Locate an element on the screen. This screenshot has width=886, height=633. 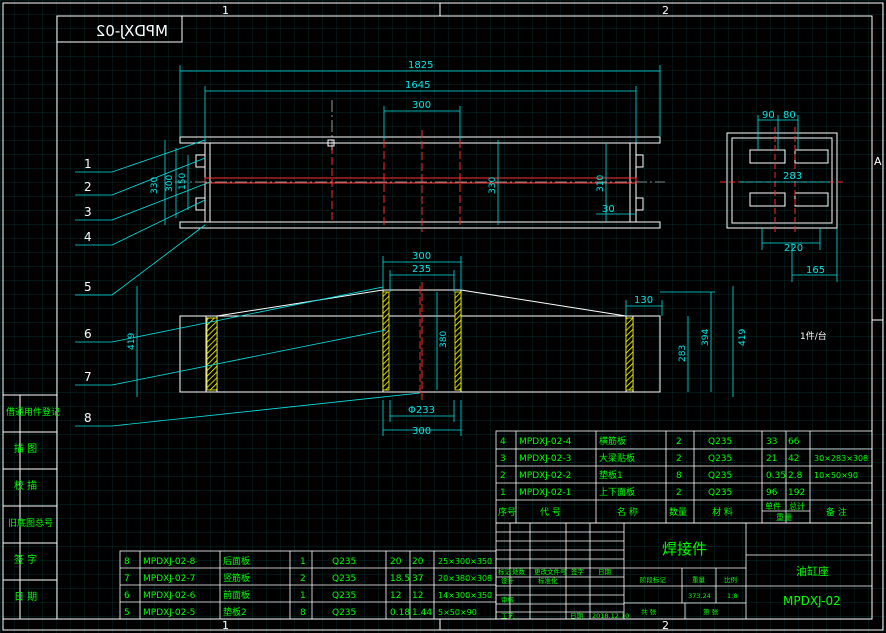
parts-cell: MPDXJ-02-6 is located at coordinates (169, 596).